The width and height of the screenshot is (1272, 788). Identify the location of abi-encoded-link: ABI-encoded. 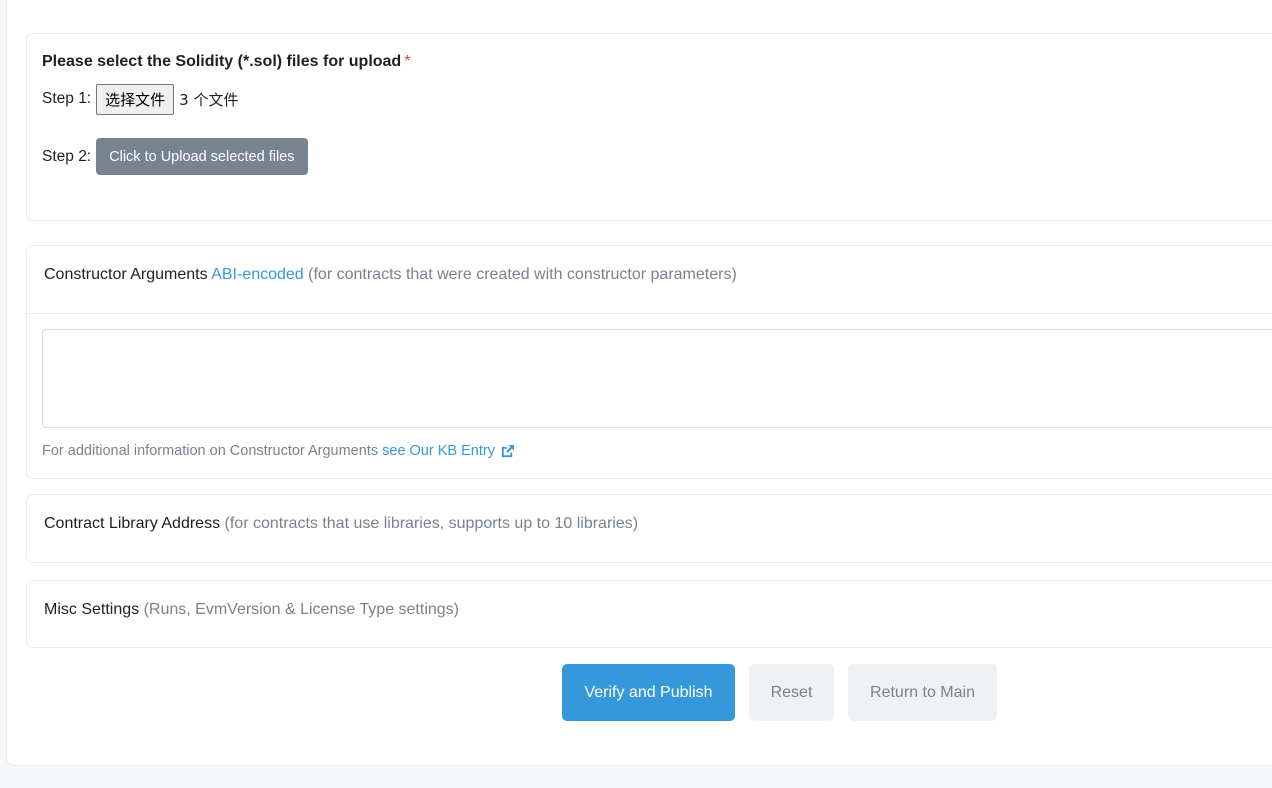
(257, 274).